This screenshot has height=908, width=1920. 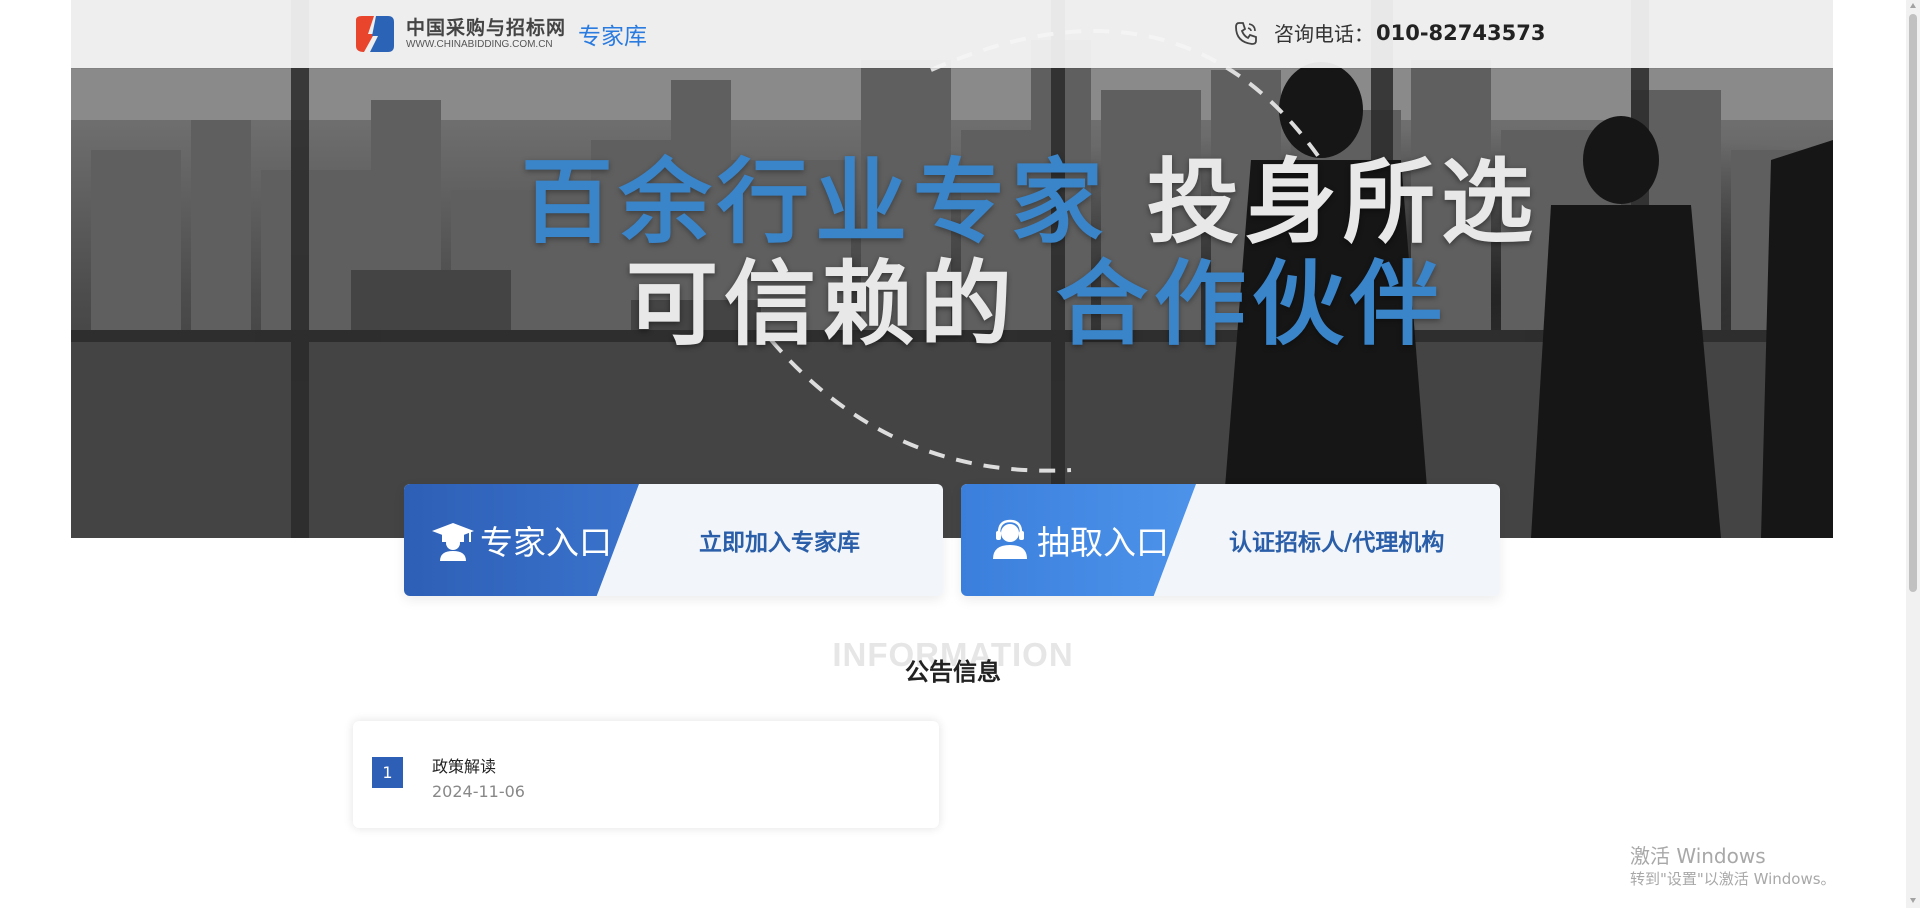 What do you see at coordinates (546, 542) in the screenshot?
I see `expert-entry-label: 专家入口` at bounding box center [546, 542].